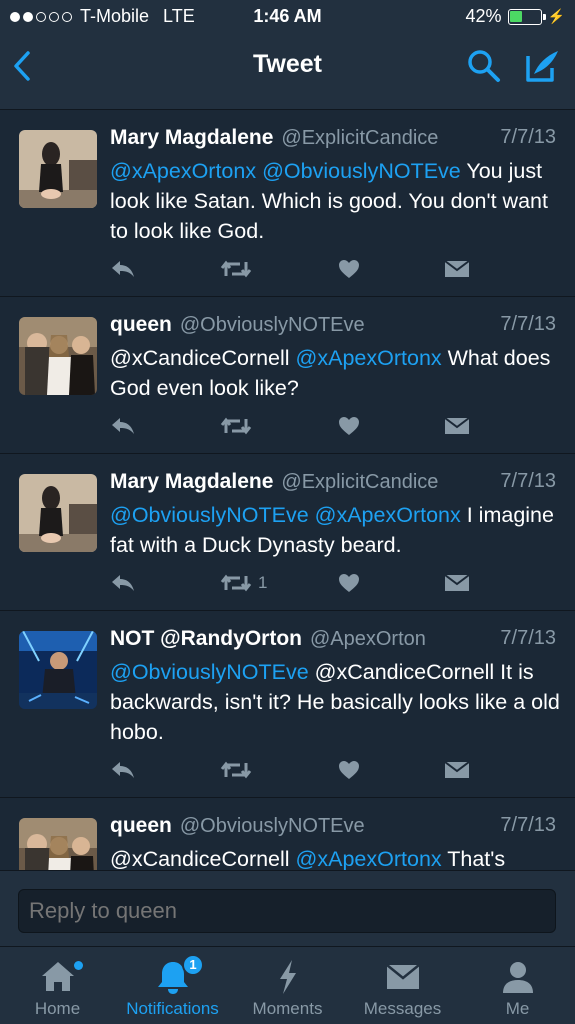 This screenshot has width=575, height=1024. I want to click on reply-bar, so click(287, 908).